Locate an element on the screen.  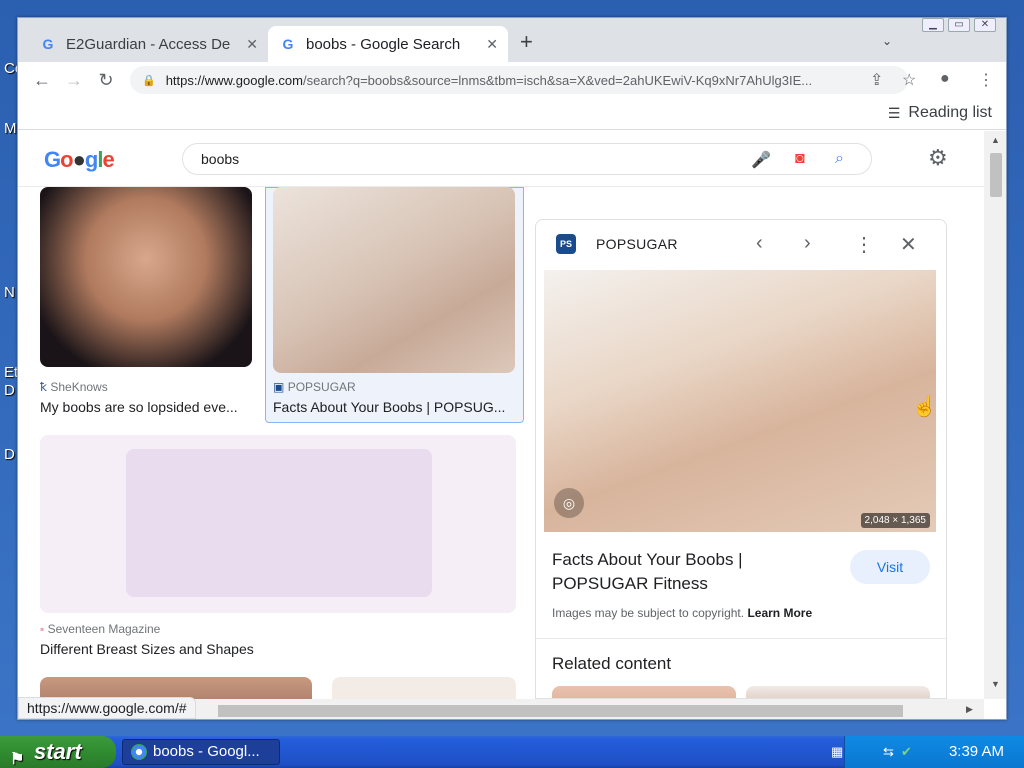
search-query: boobs is located at coordinates (220, 159).